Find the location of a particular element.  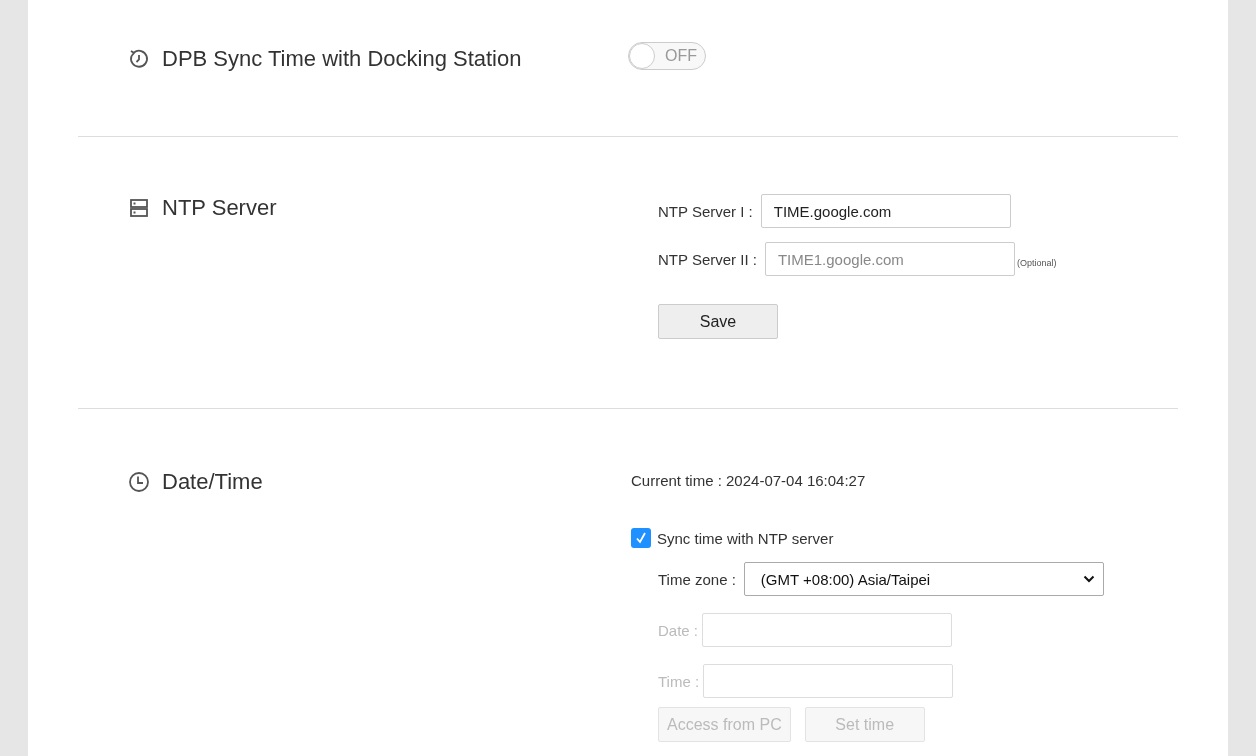

clock-arrow-icon is located at coordinates (139, 59).